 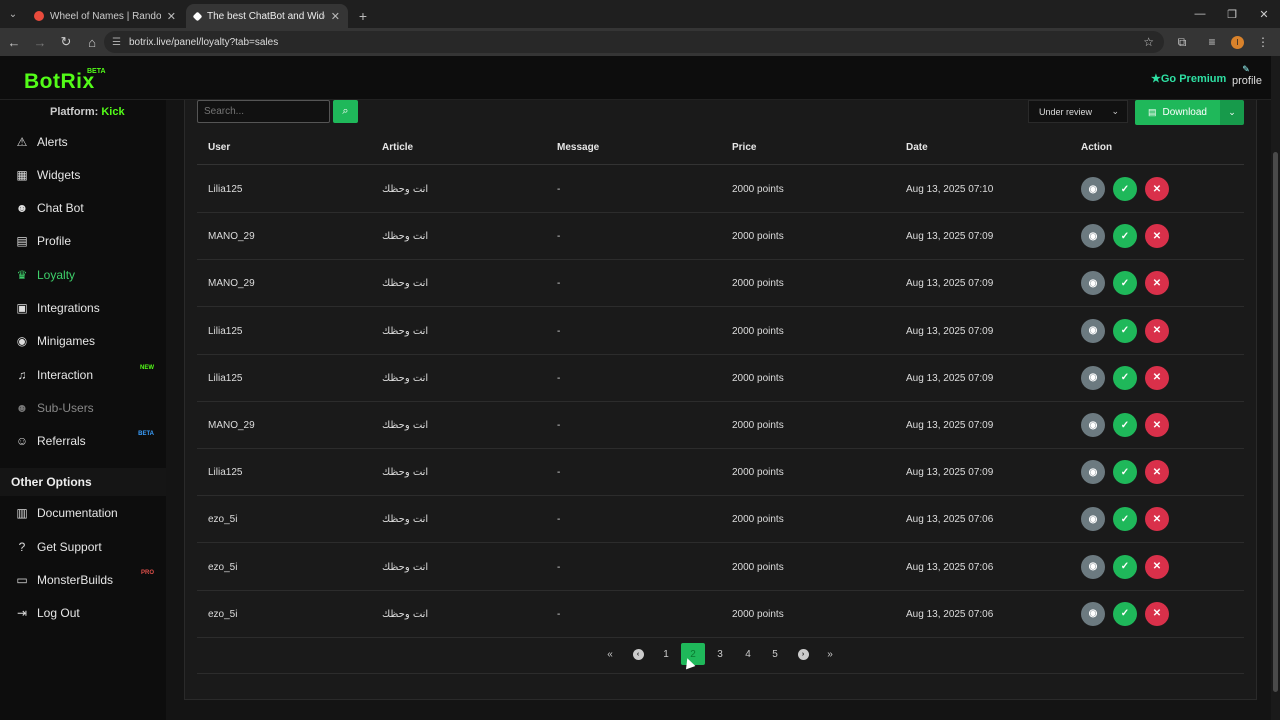 I want to click on column-header-price: Price, so click(x=744, y=147).